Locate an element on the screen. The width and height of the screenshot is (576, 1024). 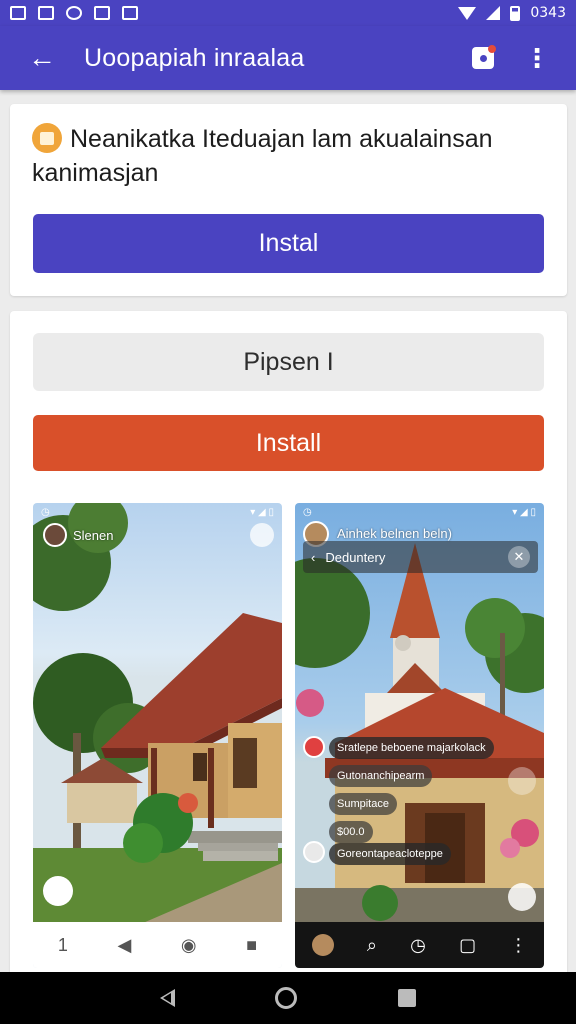
screenshot-label: Slenen is located at coordinates (93, 535).